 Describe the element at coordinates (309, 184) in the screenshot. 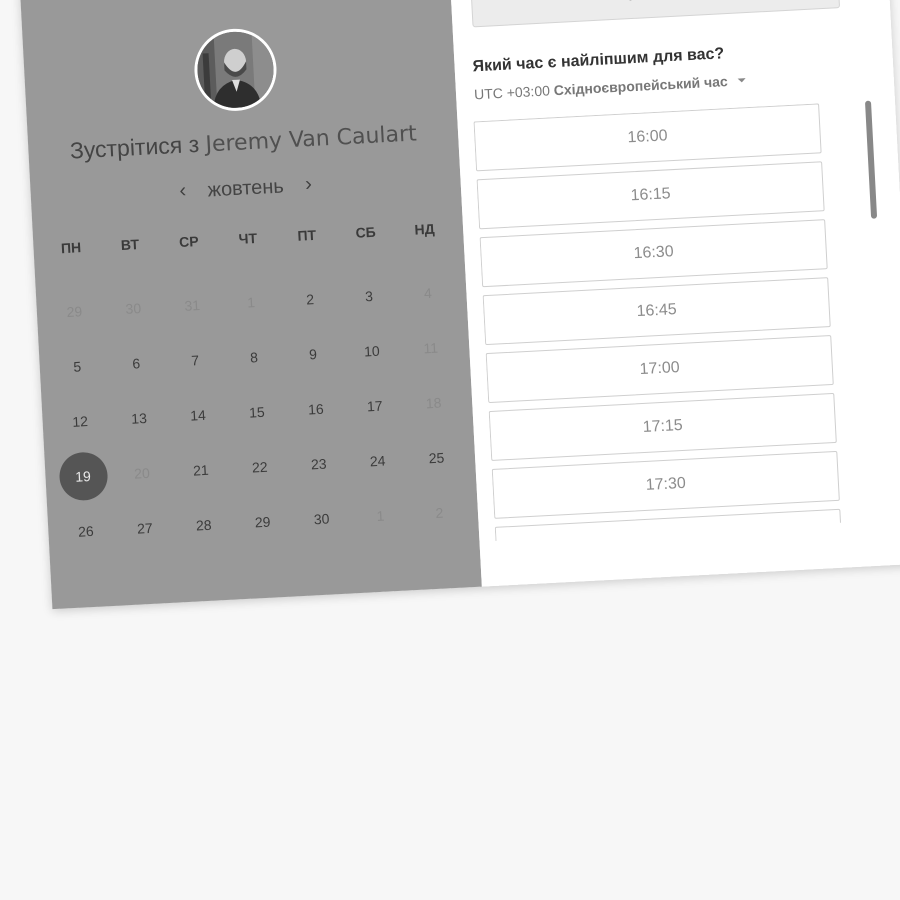

I see `next-month-button: ›` at that location.